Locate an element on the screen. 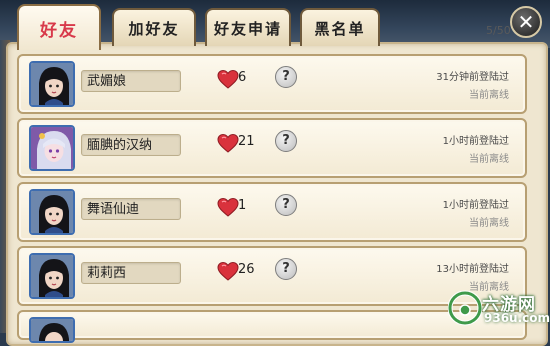  heart-count: 21 is located at coordinates (246, 141).